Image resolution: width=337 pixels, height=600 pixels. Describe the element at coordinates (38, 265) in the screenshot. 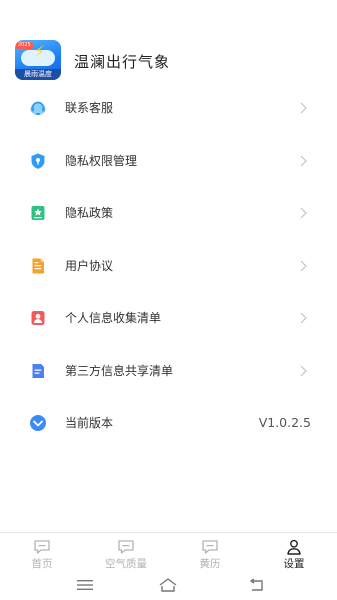

I see `document-icon` at that location.